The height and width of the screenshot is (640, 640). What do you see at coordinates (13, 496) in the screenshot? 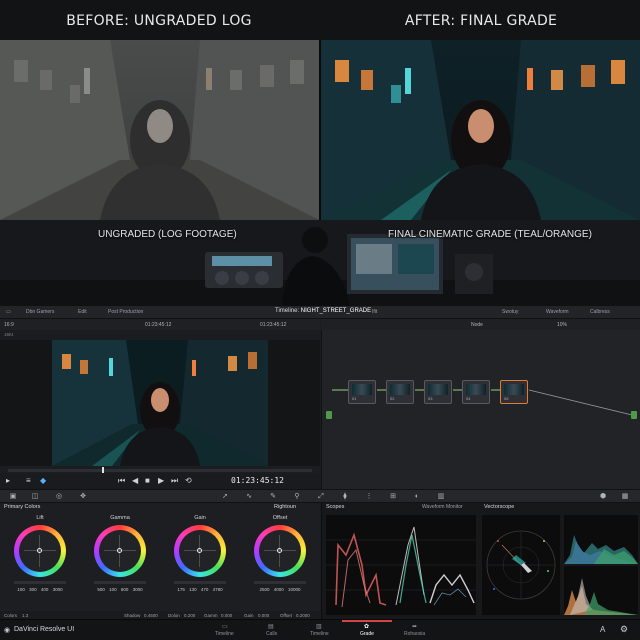
I see `camera-raw-icon: ▣` at bounding box center [13, 496].